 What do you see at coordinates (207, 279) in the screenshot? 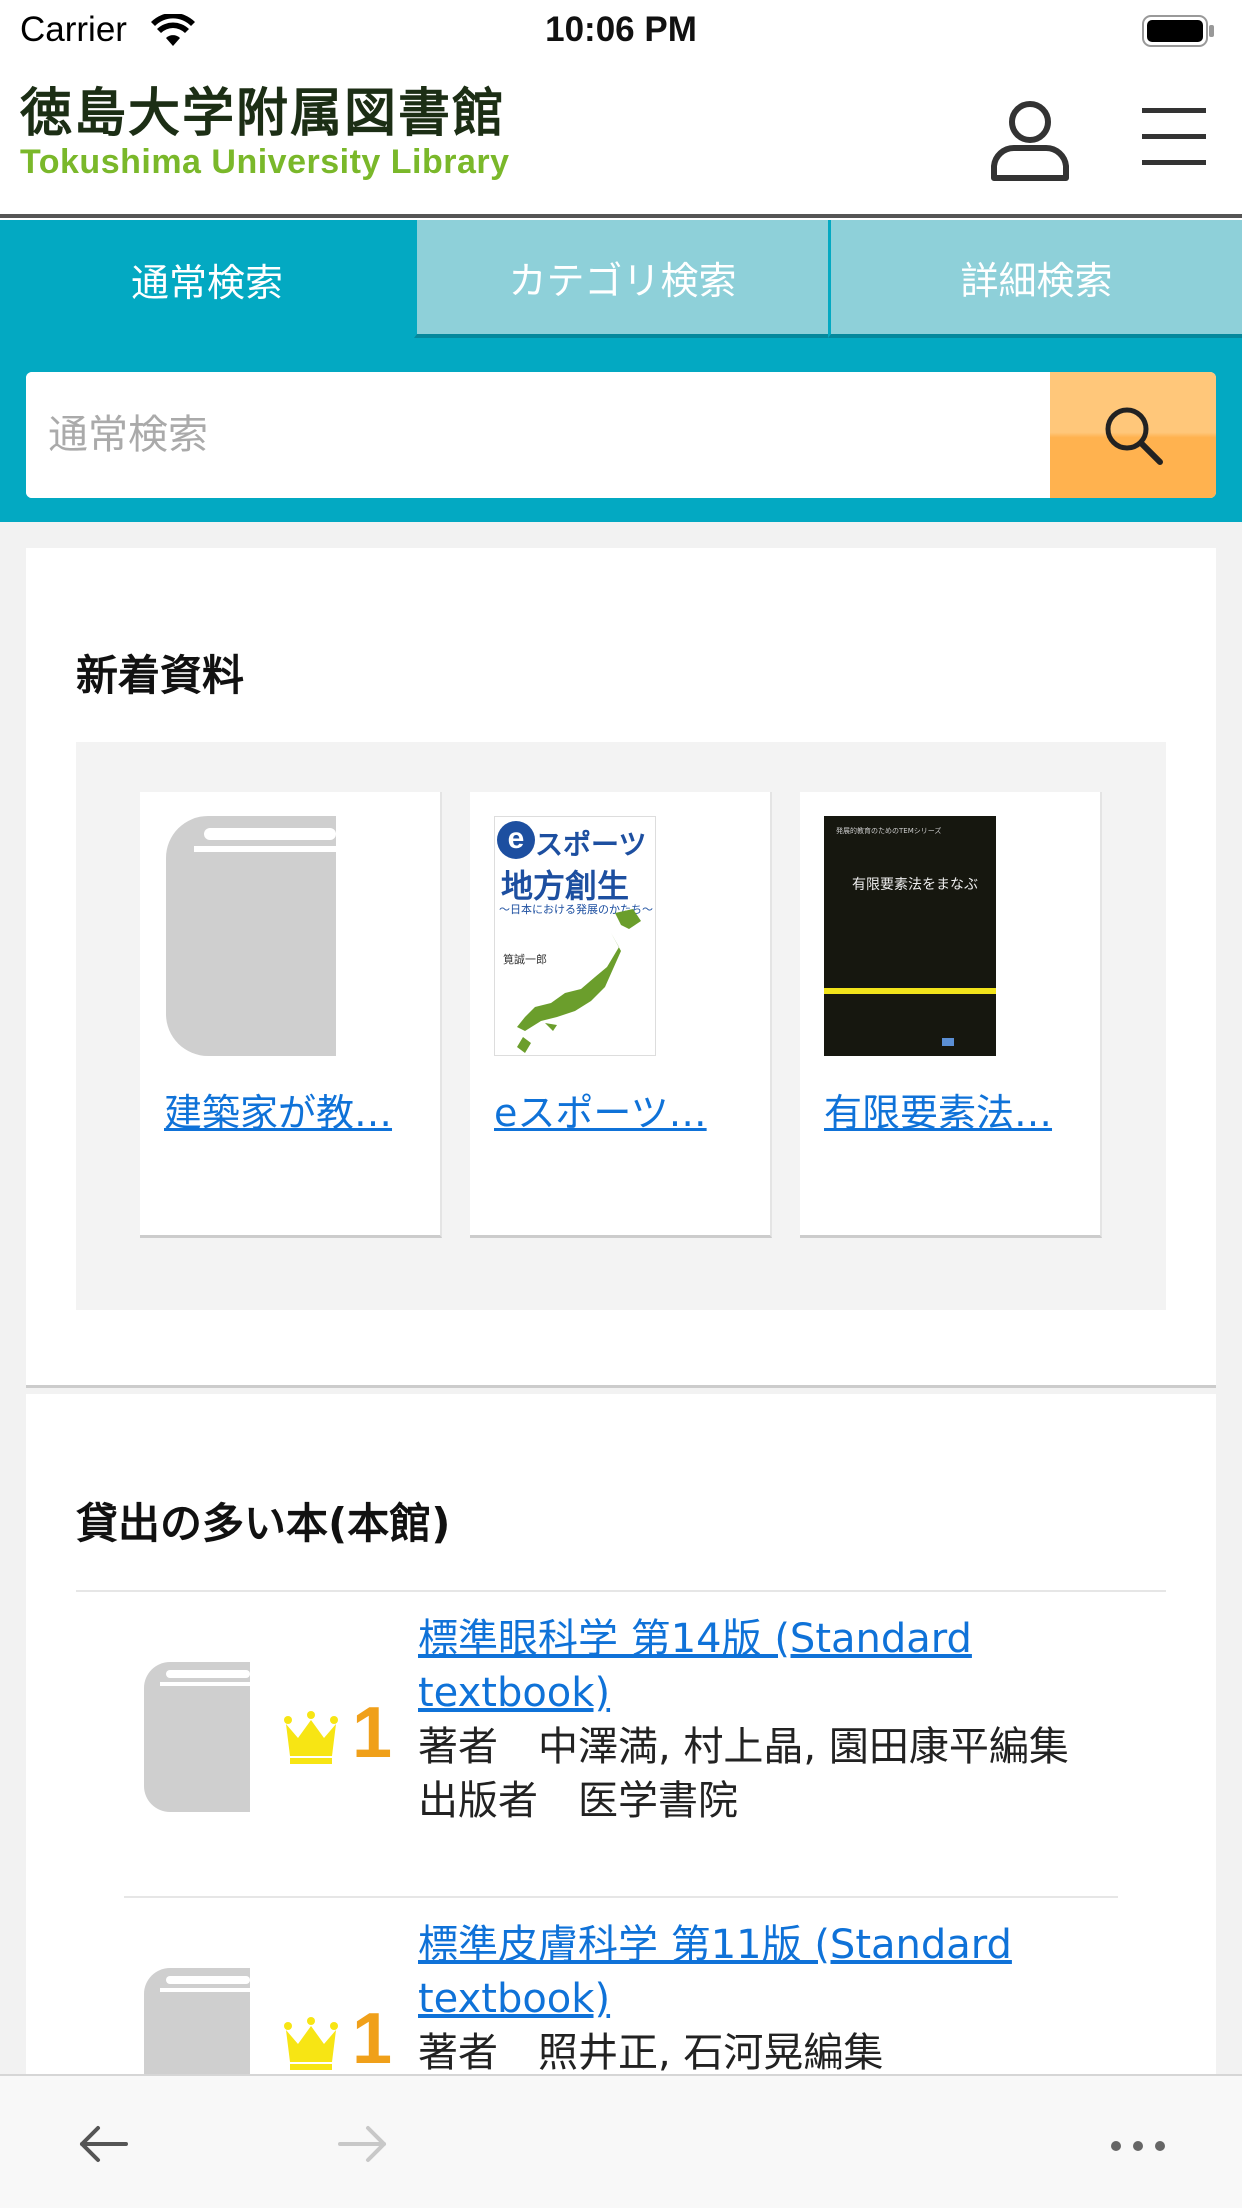
I see `tab-normal-search: 通常検索` at bounding box center [207, 279].